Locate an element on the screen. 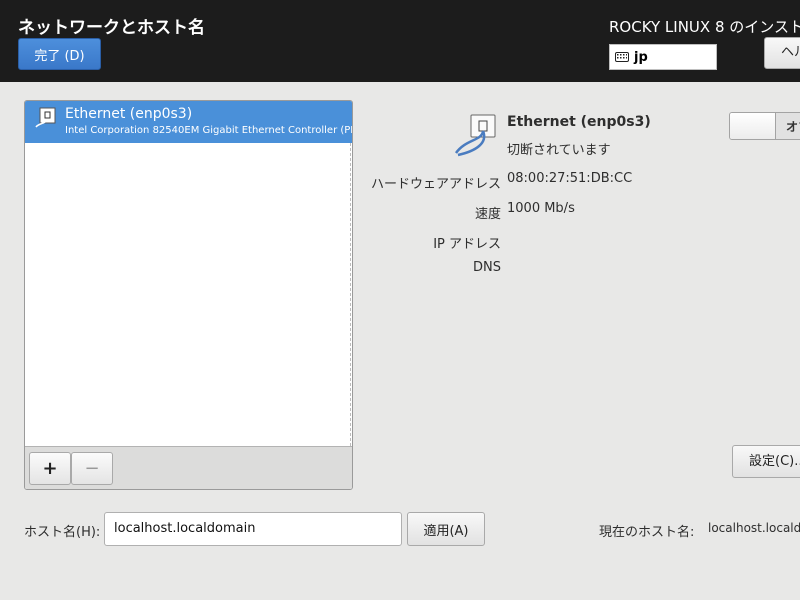 The width and height of the screenshot is (800, 600). current-hostname-value: localhost.localdomain is located at coordinates (754, 528).